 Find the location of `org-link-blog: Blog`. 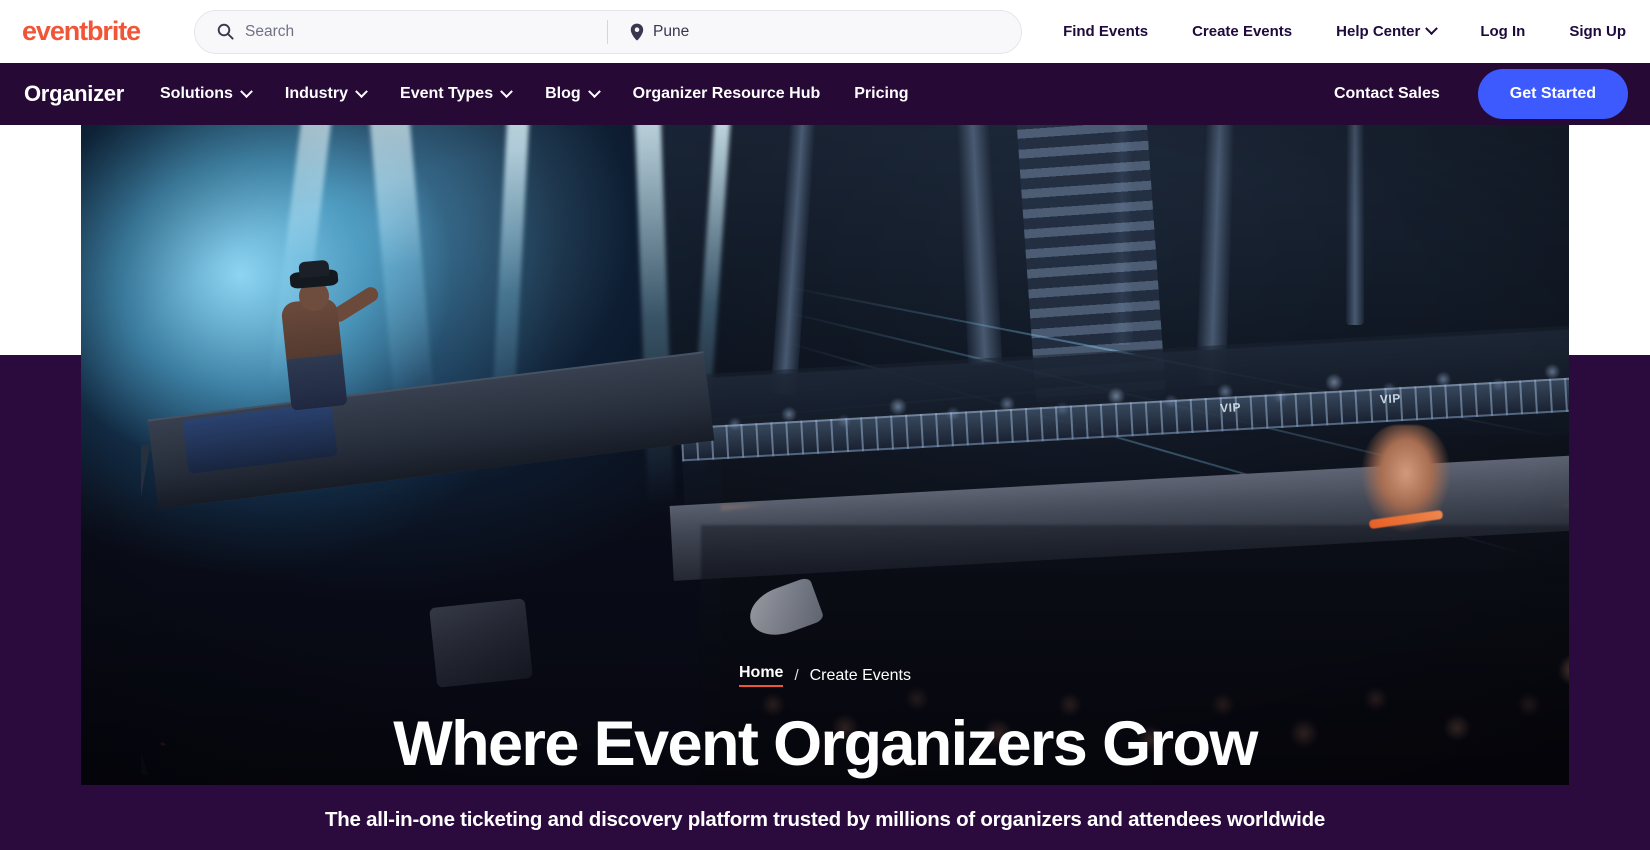

org-link-blog: Blog is located at coordinates (573, 93).